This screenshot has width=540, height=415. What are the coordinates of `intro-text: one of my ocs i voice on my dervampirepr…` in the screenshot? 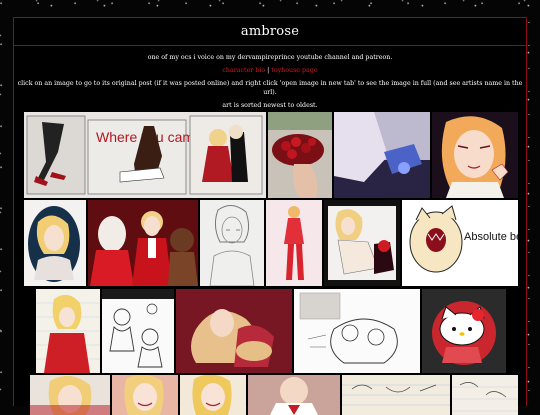 It's located at (270, 57).